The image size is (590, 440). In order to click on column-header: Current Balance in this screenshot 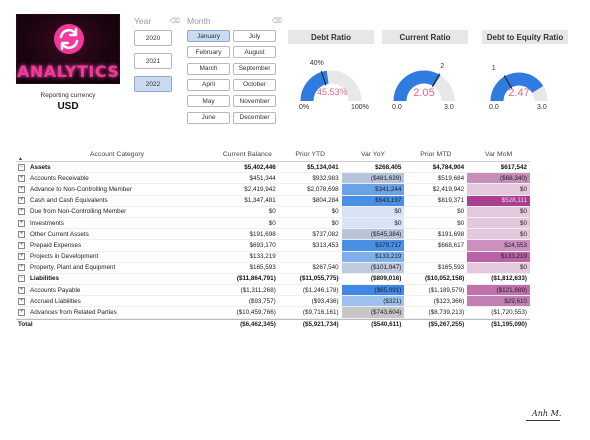, I will do `click(247, 154)`.